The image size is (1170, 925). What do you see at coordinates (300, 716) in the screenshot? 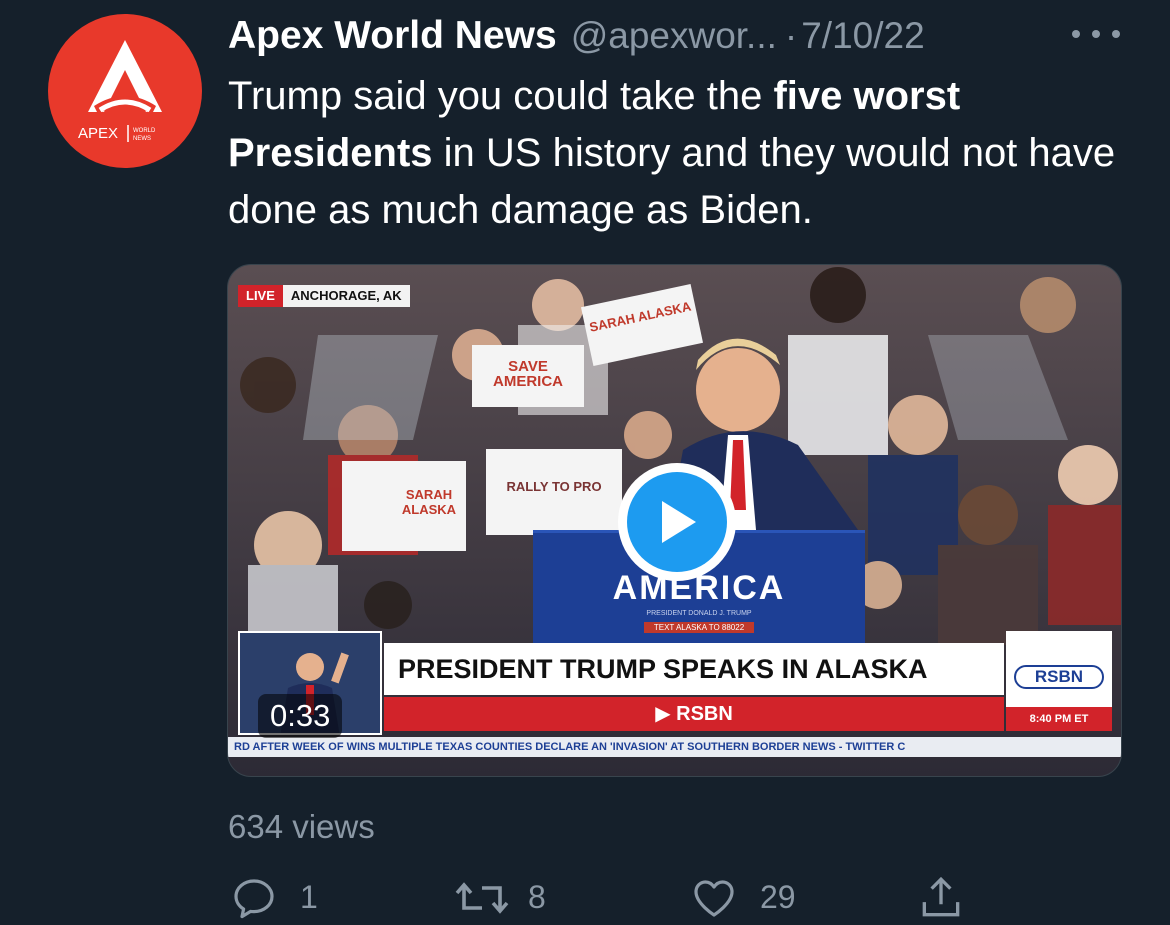
I see `video-duration: 0:33` at bounding box center [300, 716].